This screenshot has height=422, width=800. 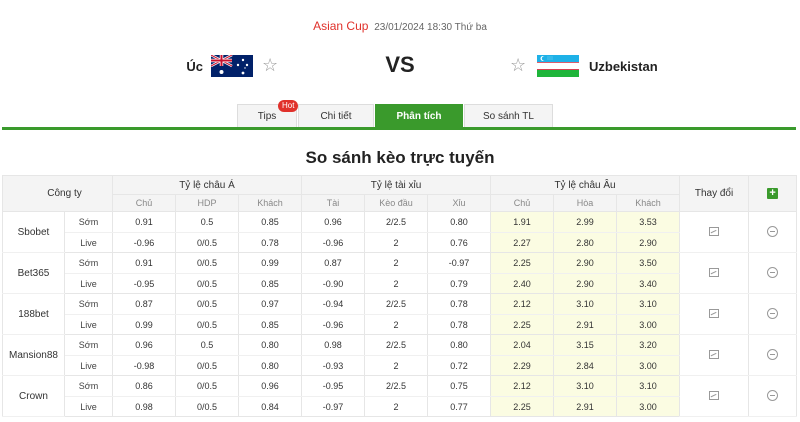 I want to click on odds-cell: 3.00, so click(x=648, y=406).